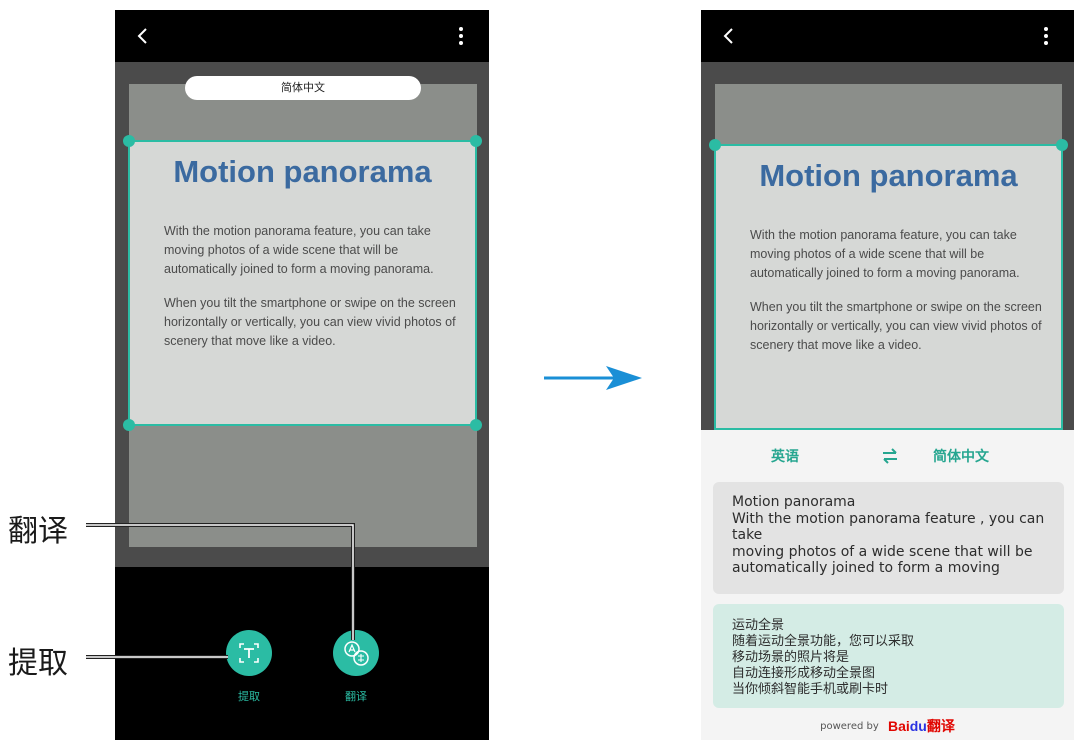 The image size is (1079, 740). I want to click on callout-leader-lines, so click(220, 591).